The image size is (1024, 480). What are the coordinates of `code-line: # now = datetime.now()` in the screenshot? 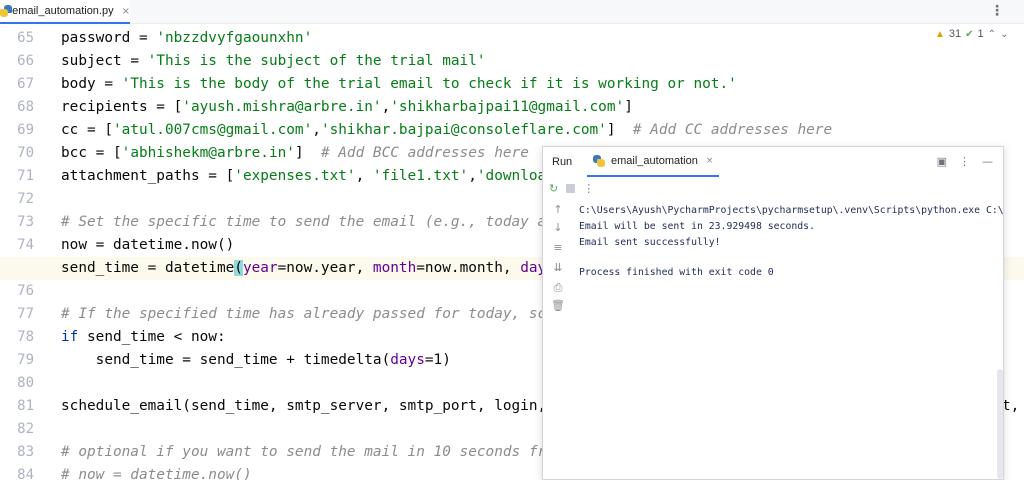 It's located at (156, 473).